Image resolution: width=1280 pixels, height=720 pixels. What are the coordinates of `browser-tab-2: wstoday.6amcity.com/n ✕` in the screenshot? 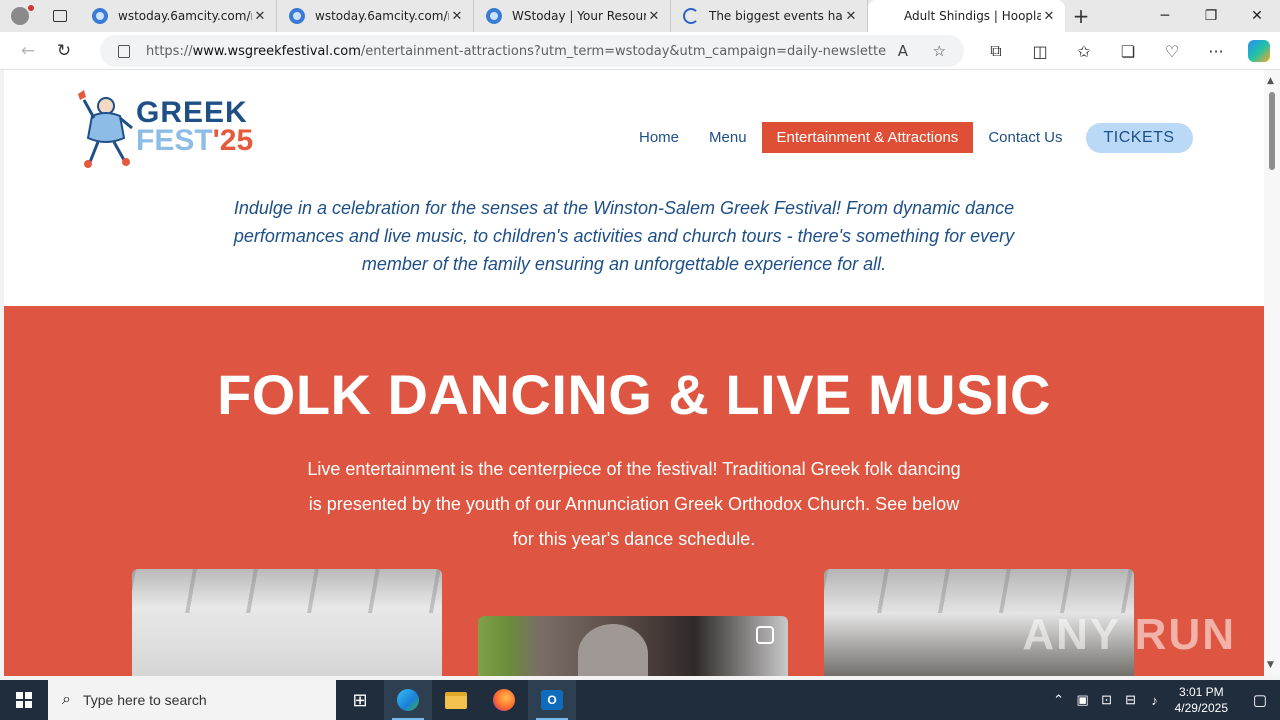 It's located at (375, 16).